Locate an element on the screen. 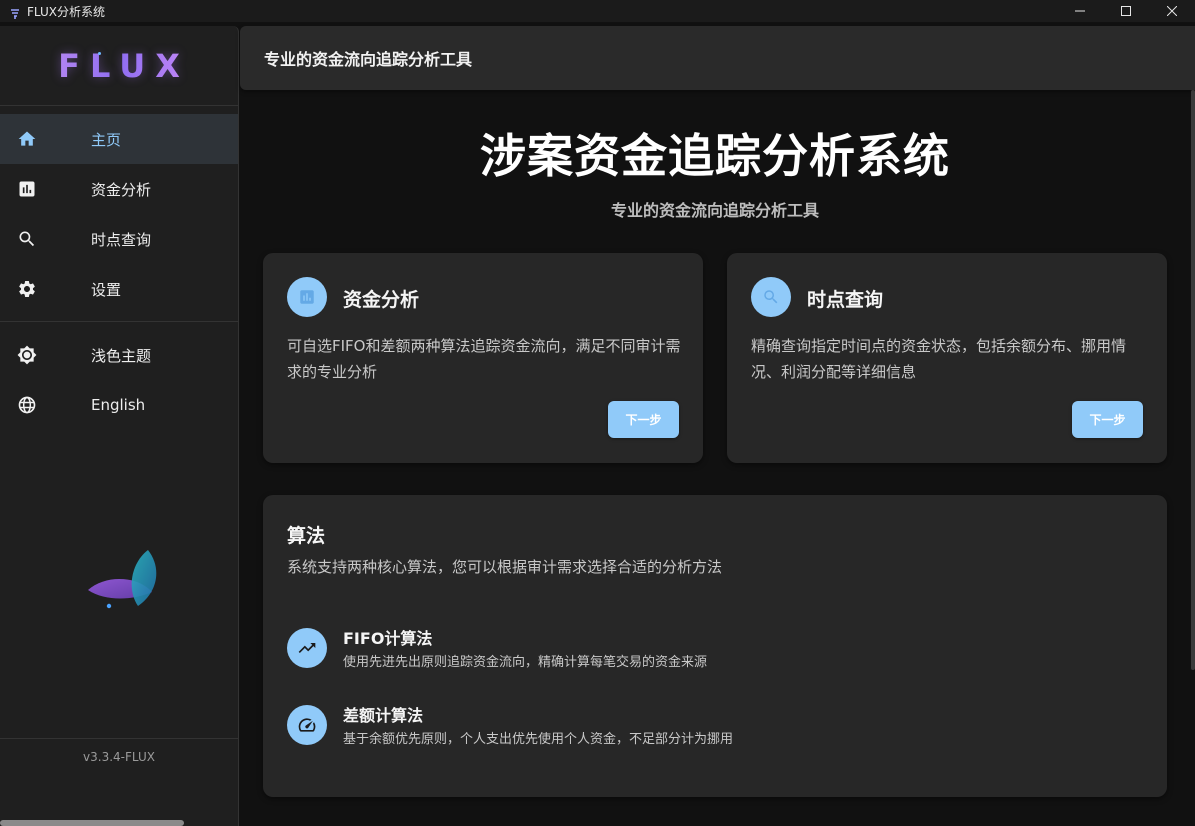 This screenshot has height=826, width=1195. sidebar-item-label: English is located at coordinates (118, 405).